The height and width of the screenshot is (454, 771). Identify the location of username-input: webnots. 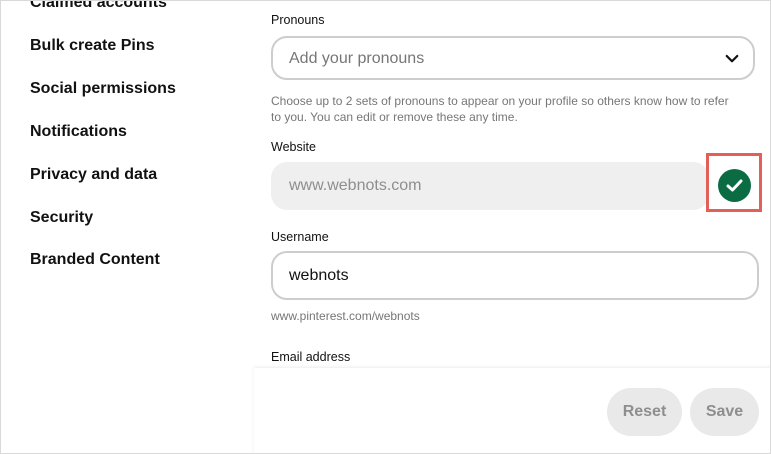
(515, 275).